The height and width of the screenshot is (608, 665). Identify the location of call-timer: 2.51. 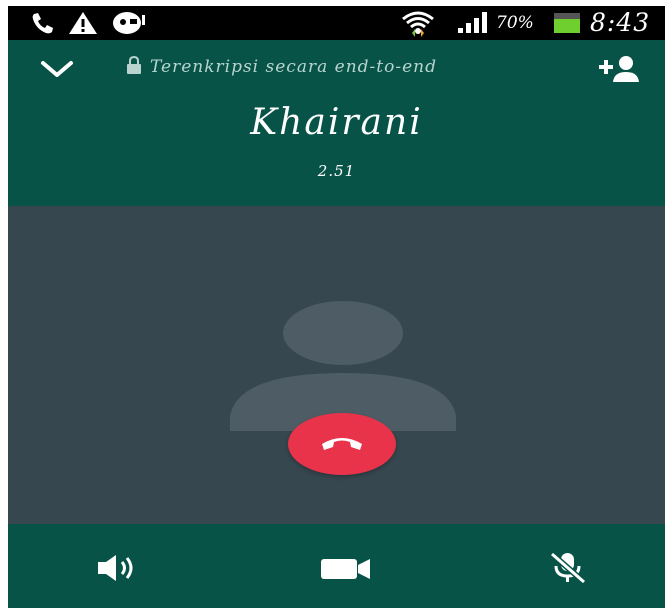
(336, 171).